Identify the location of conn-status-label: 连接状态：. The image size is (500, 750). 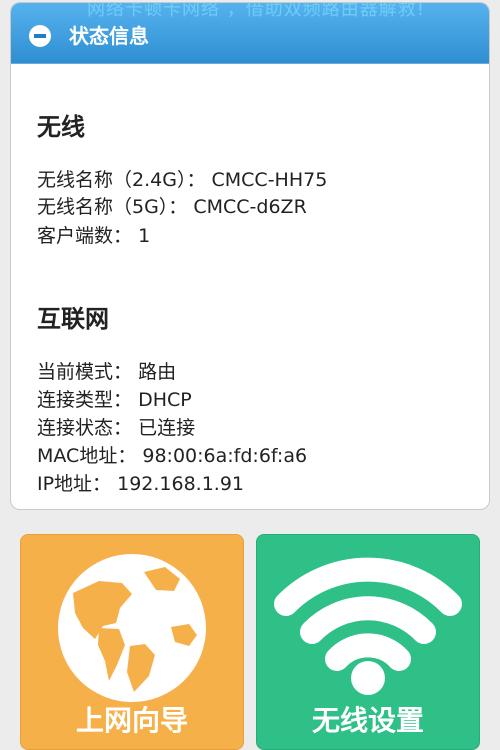
(85, 428).